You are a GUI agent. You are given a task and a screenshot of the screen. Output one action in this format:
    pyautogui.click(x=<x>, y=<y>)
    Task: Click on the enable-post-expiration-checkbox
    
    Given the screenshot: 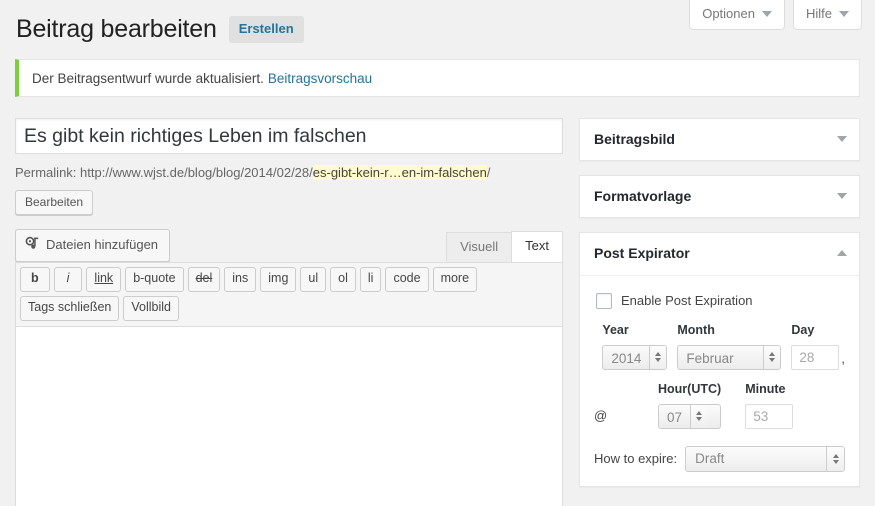 What is the action you would take?
    pyautogui.click(x=604, y=300)
    